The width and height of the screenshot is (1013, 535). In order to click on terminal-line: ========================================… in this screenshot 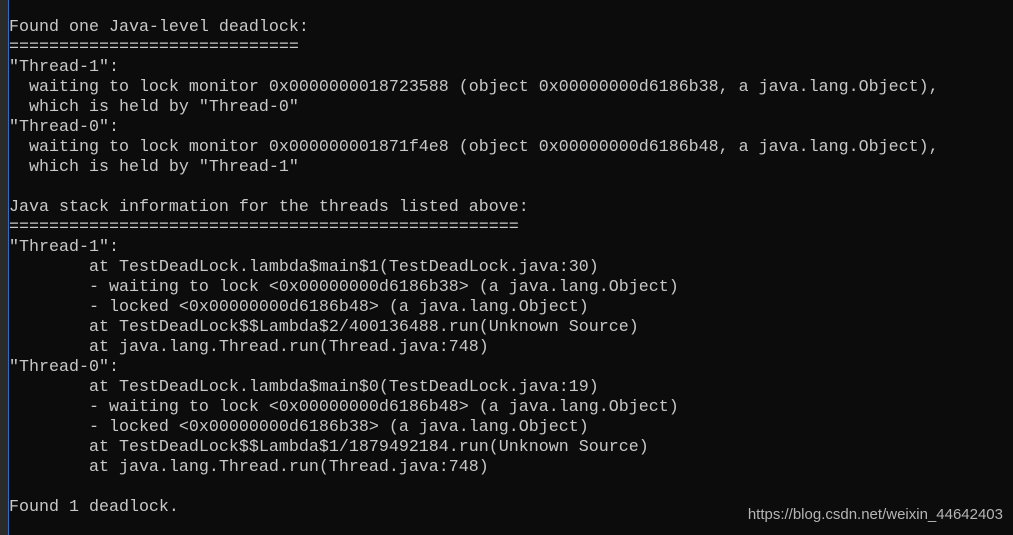, I will do `click(264, 227)`.